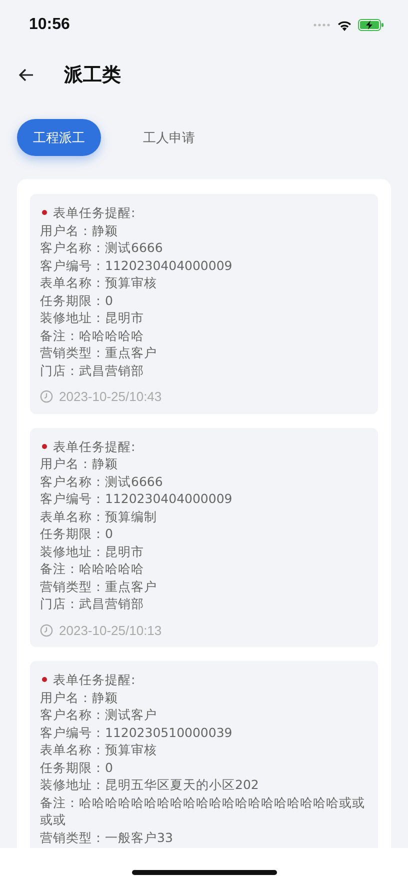  Describe the element at coordinates (99, 516) in the screenshot. I see `card-detail: 表单名称：预算编制` at that location.